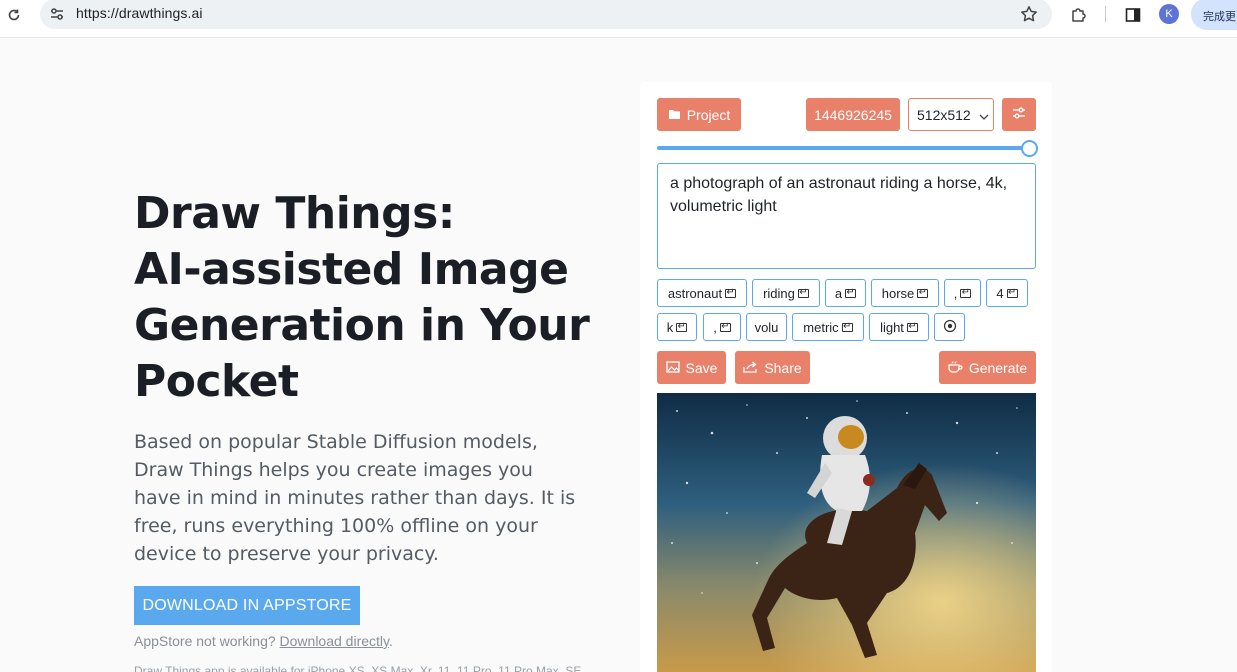  Describe the element at coordinates (139, 13) in the screenshot. I see `url-text: https://drawthings.ai` at that location.